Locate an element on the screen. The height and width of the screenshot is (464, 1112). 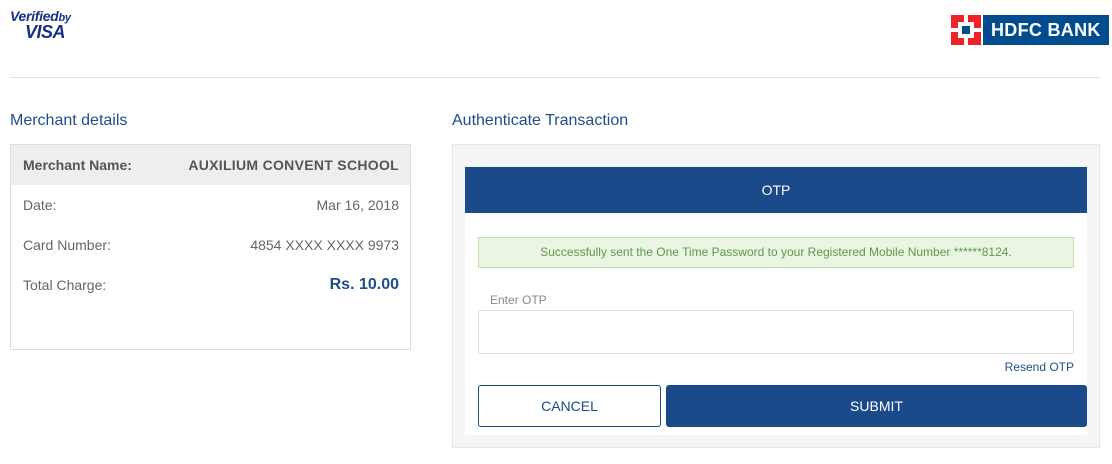
merchant-name-value: AUXILIUM CONVENT SCHOOL is located at coordinates (293, 165).